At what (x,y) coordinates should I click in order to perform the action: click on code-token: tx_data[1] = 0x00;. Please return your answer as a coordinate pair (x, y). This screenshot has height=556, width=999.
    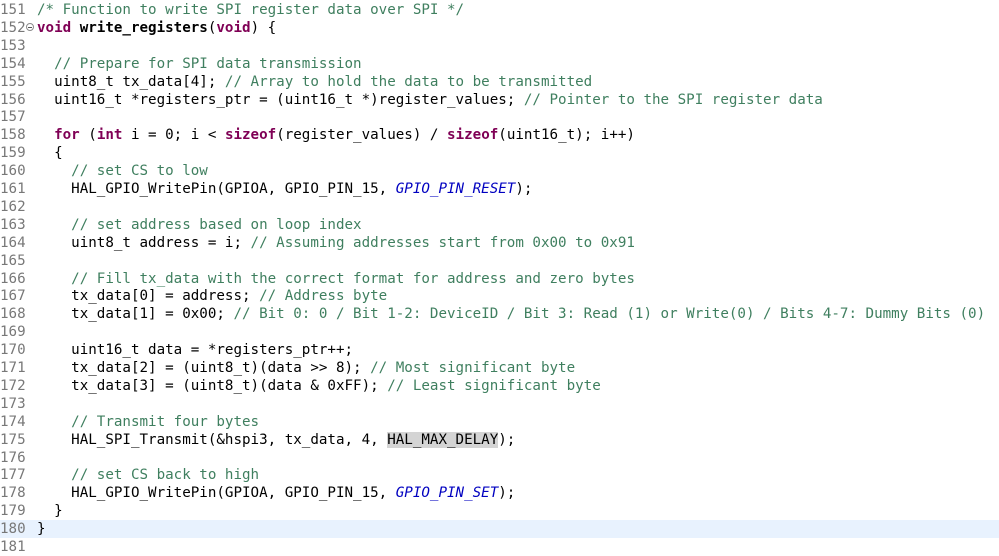
    Looking at the image, I should click on (135, 314).